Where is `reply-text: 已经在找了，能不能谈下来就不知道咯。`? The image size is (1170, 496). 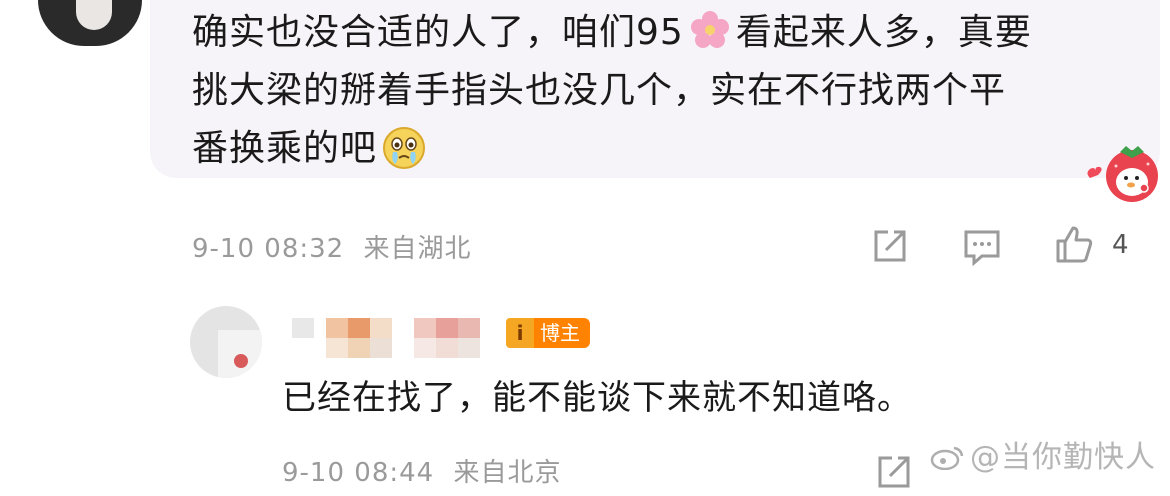
reply-text: 已经在找了，能不能谈下来就不知道咯。 is located at coordinates (597, 398).